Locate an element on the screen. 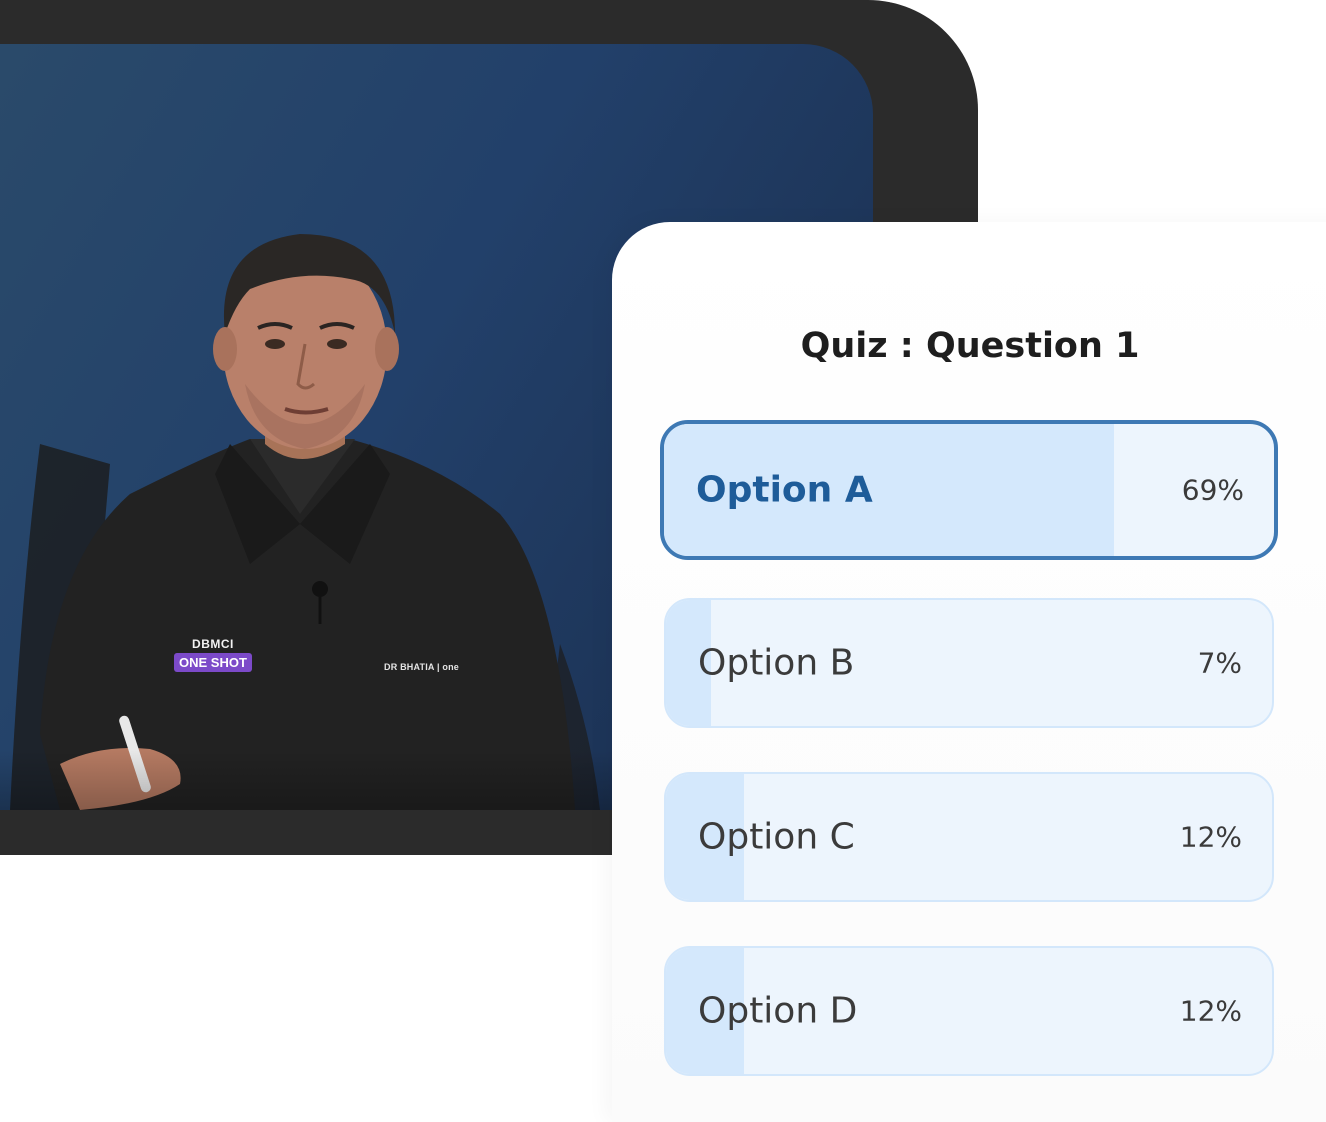  shirt-logo: DR BHATIA | one is located at coordinates (422, 667).